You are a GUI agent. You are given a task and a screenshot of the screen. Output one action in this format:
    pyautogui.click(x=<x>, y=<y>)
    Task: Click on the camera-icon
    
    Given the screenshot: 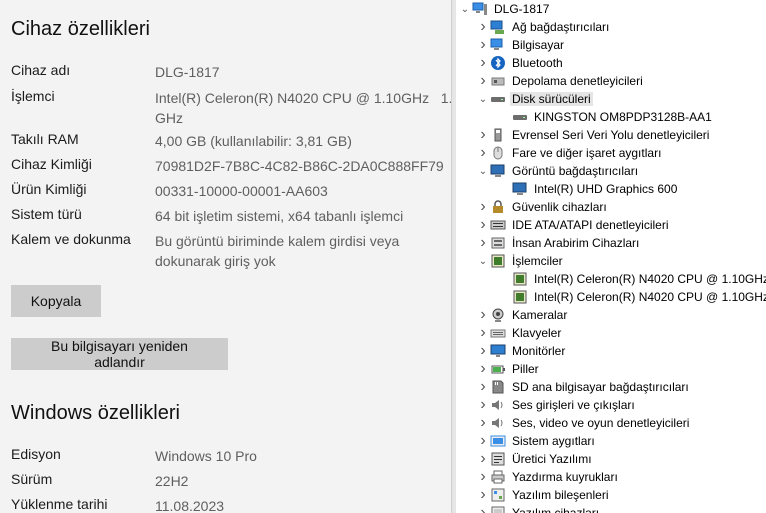 What is the action you would take?
    pyautogui.click(x=498, y=315)
    